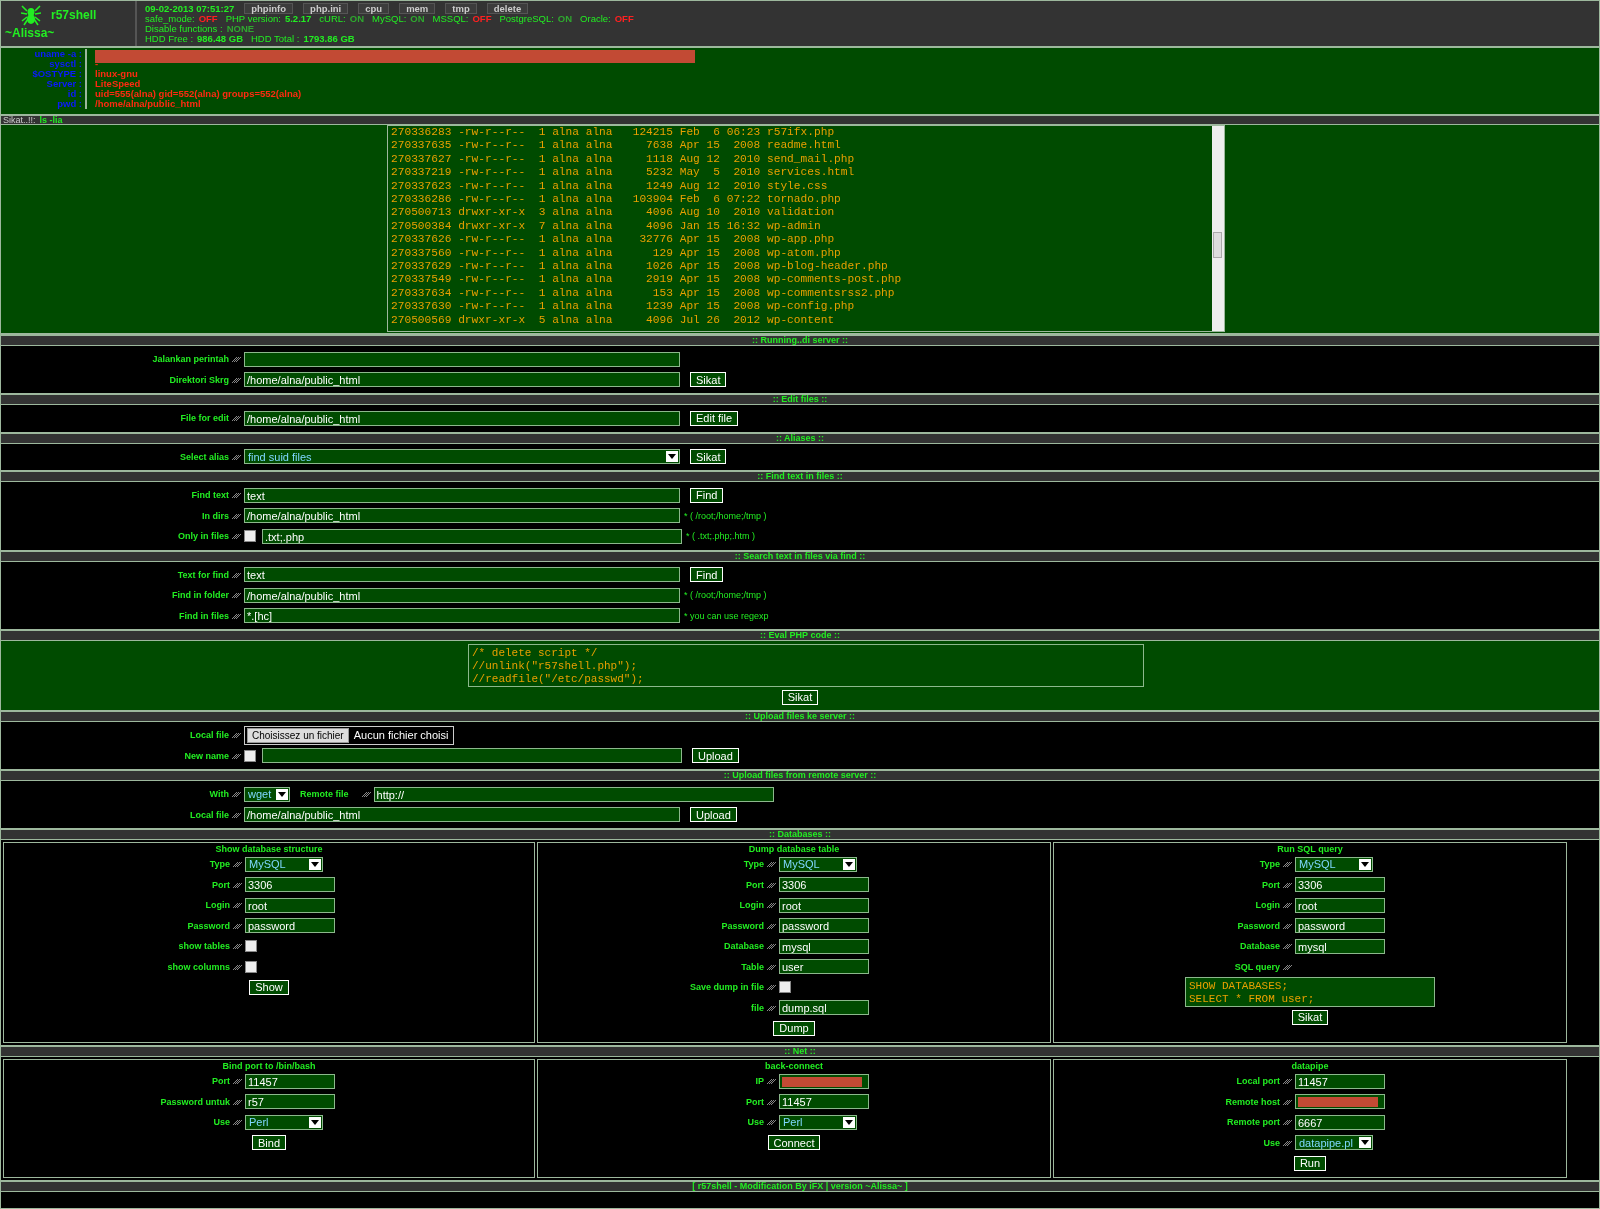 This screenshot has width=1600, height=1209. I want to click on section-title: :: Upload files ke server ::, so click(800, 716).